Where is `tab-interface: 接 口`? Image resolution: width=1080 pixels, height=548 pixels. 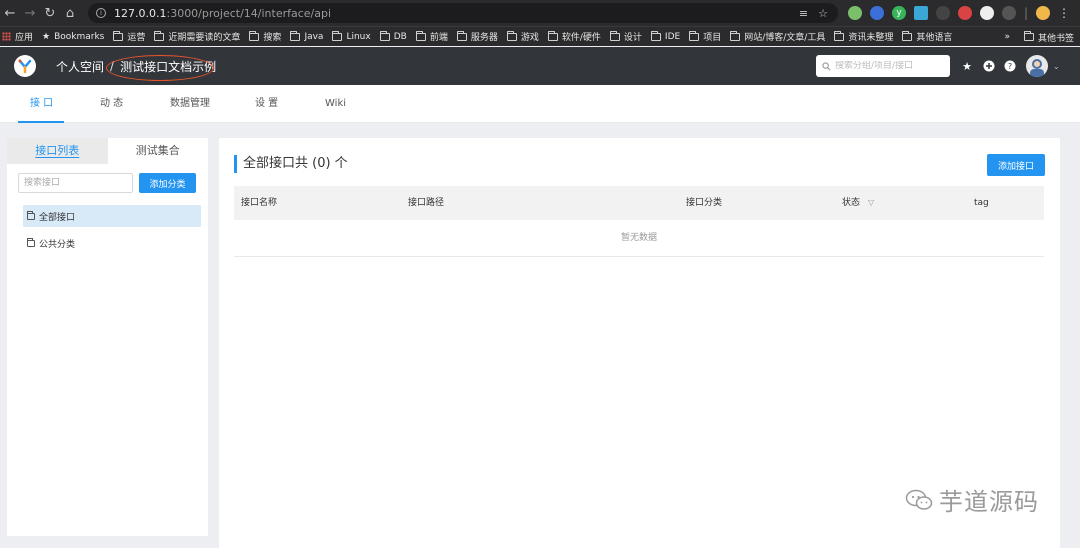
tab-interface: 接 口 is located at coordinates (41, 104).